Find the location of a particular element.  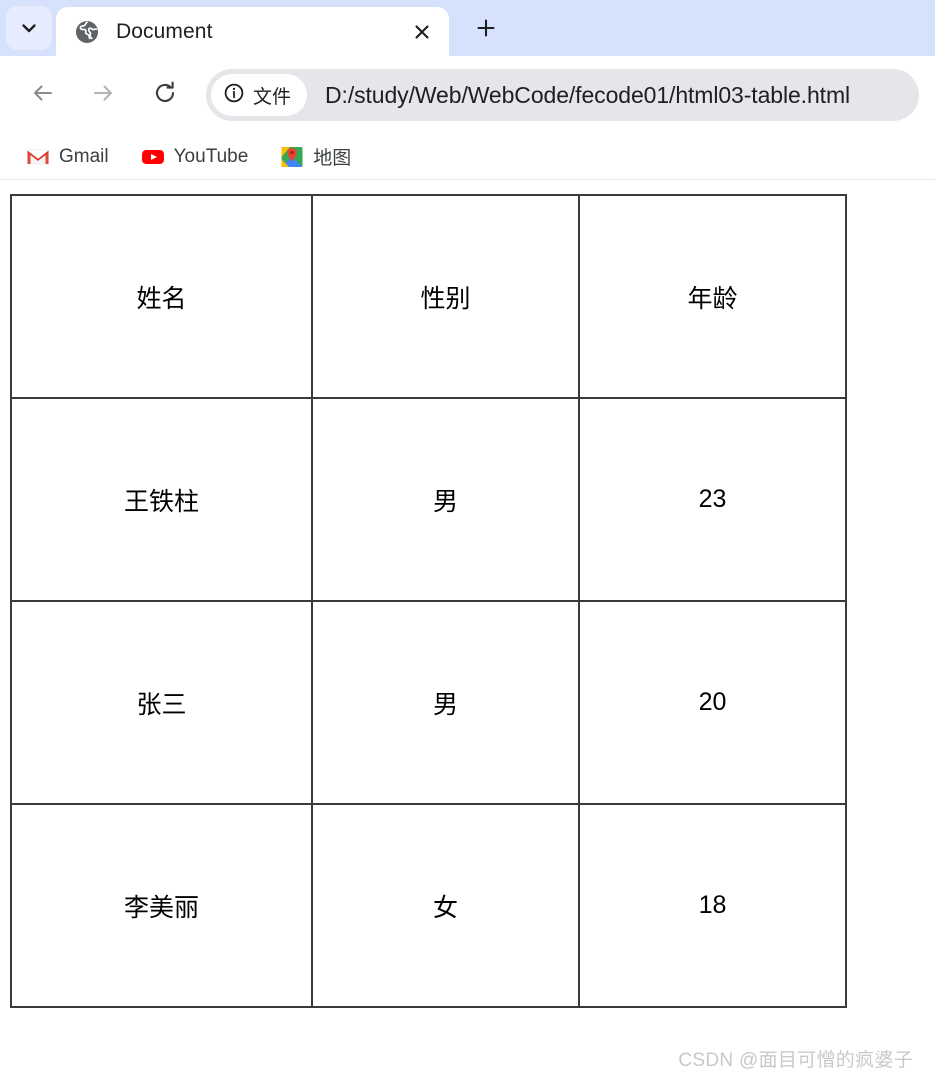

bookmark-bar: Gmail YouTube 地图 is located at coordinates (467, 157).